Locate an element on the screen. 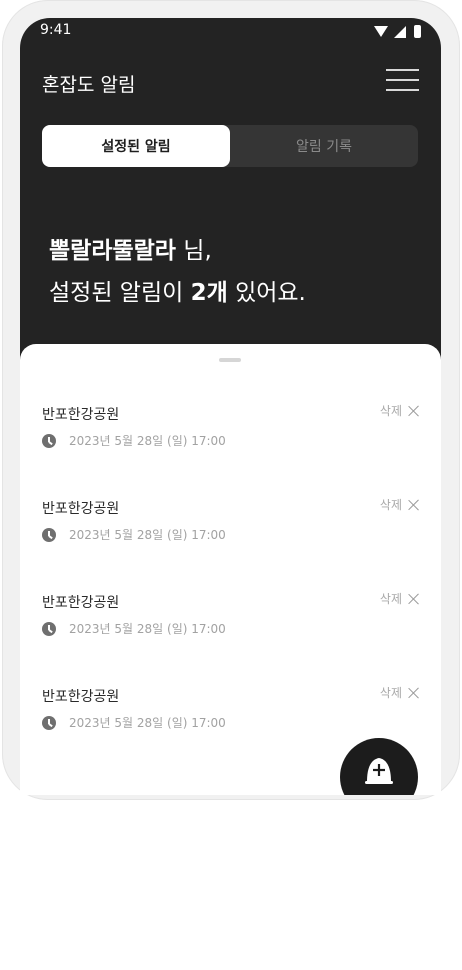  greeting-line2-suffix: 있어요. is located at coordinates (266, 293).